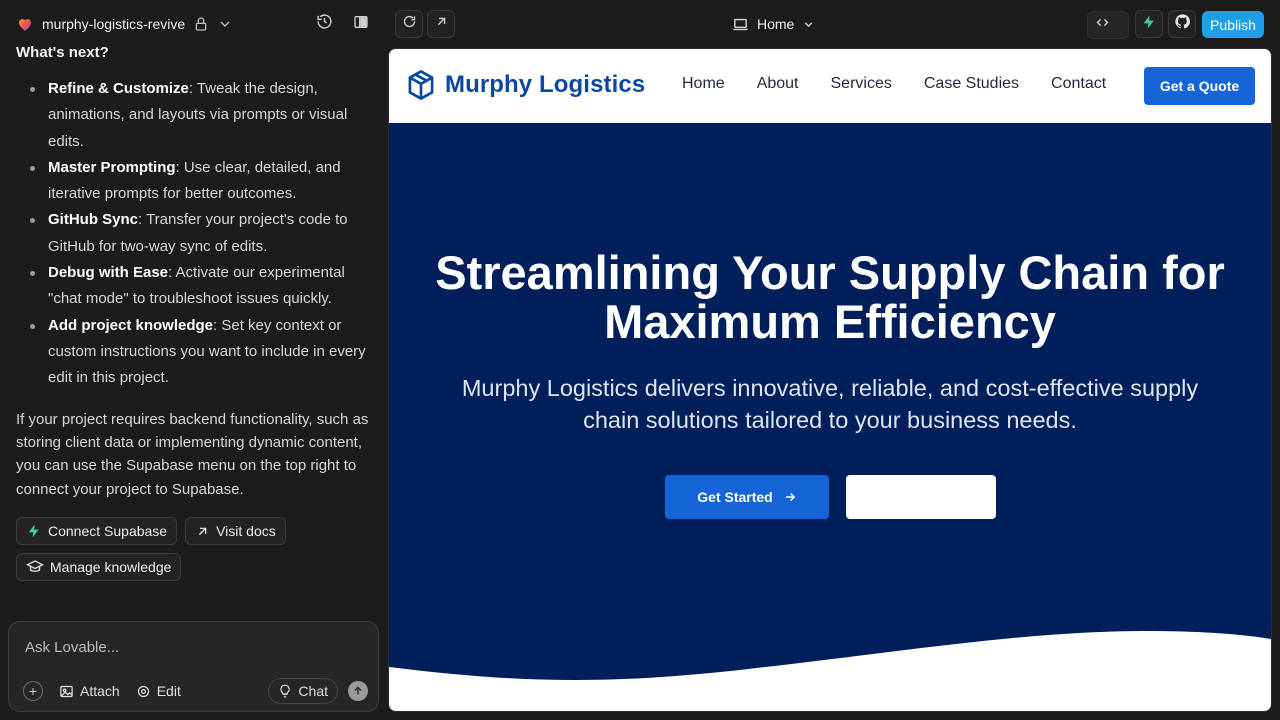 Image resolution: width=1280 pixels, height=720 pixels. I want to click on arrow-right-icon, so click(790, 497).